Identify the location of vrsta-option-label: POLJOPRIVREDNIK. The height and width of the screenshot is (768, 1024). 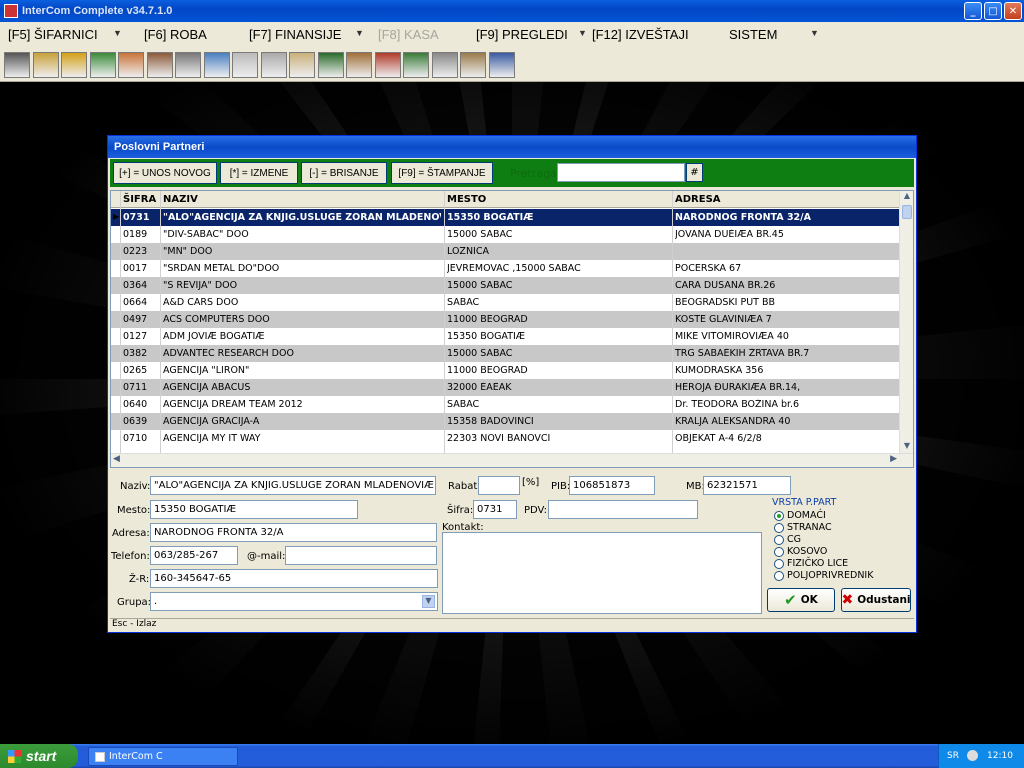
(830, 575).